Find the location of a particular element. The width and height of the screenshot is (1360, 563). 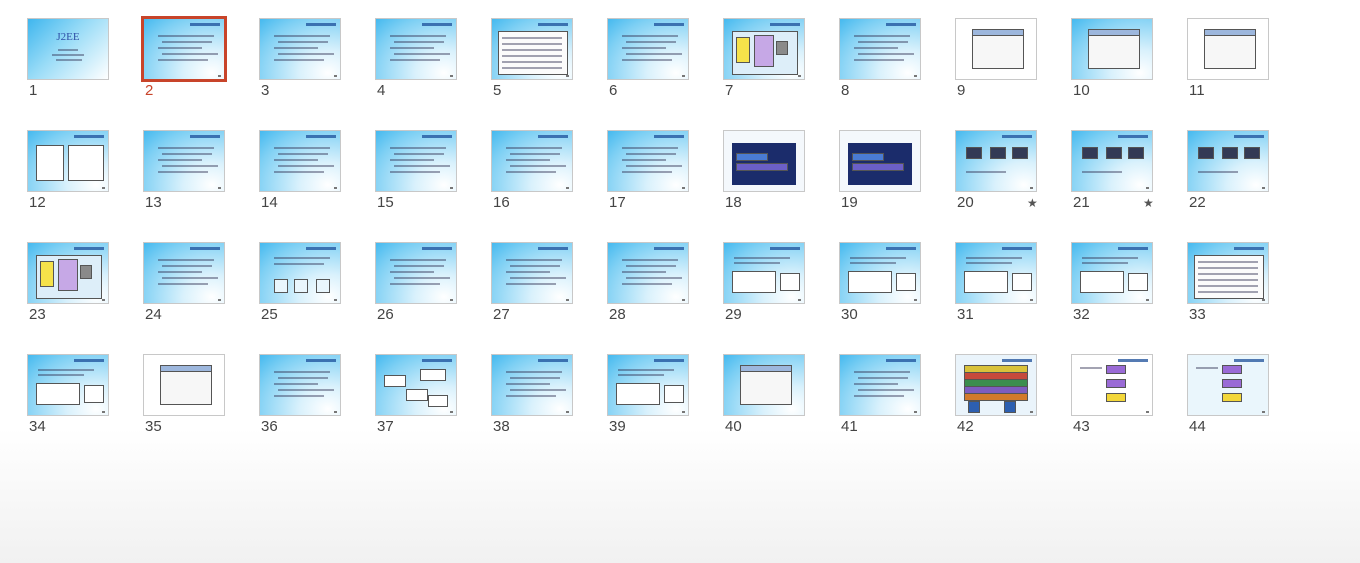

slide-thumbnail-38: 38 is located at coordinates (533, 394).